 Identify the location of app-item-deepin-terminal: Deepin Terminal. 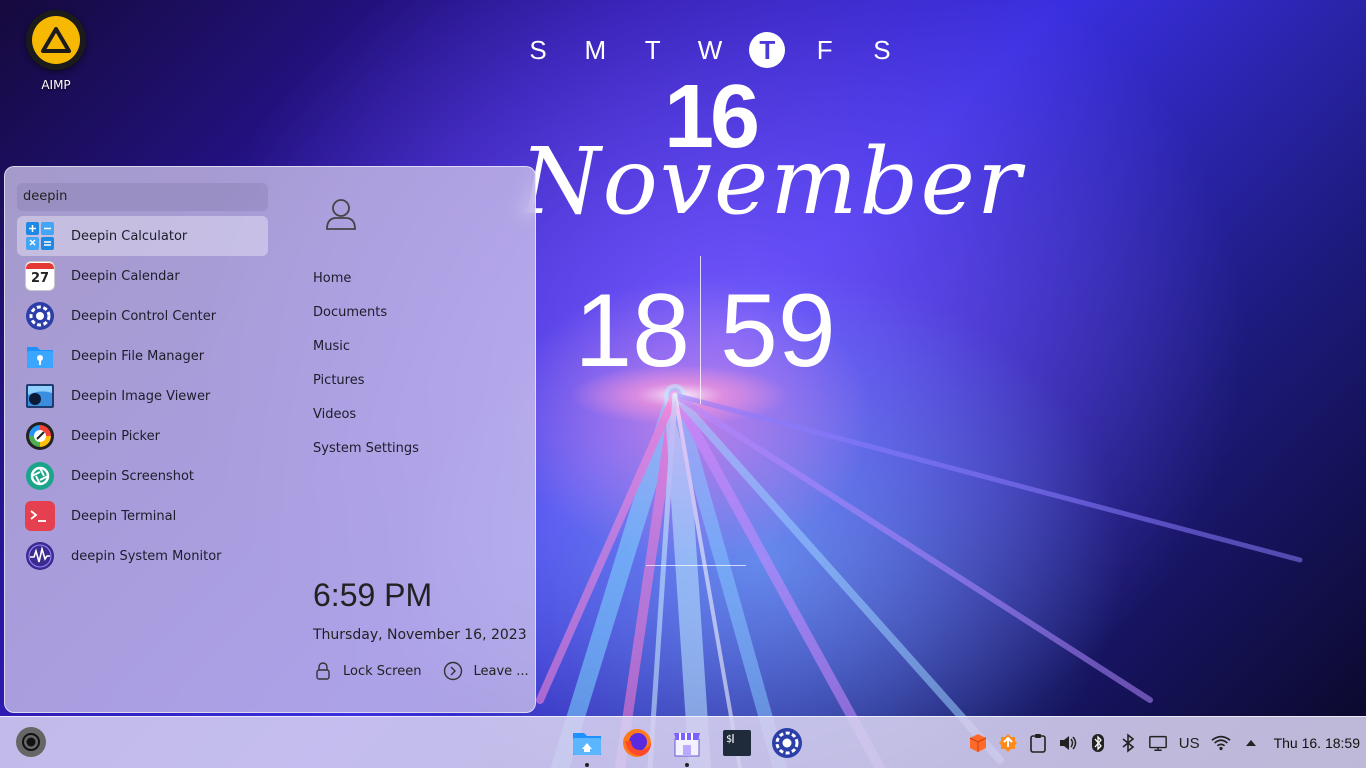
(142, 516).